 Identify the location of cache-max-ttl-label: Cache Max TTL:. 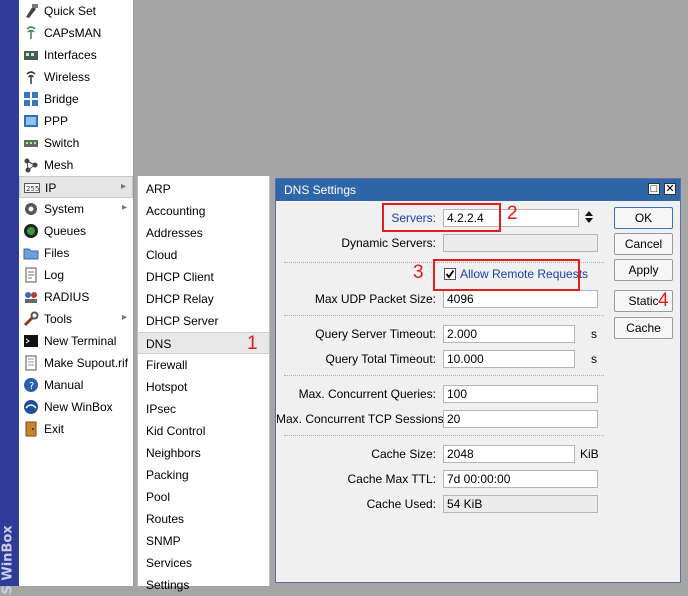
(391, 479).